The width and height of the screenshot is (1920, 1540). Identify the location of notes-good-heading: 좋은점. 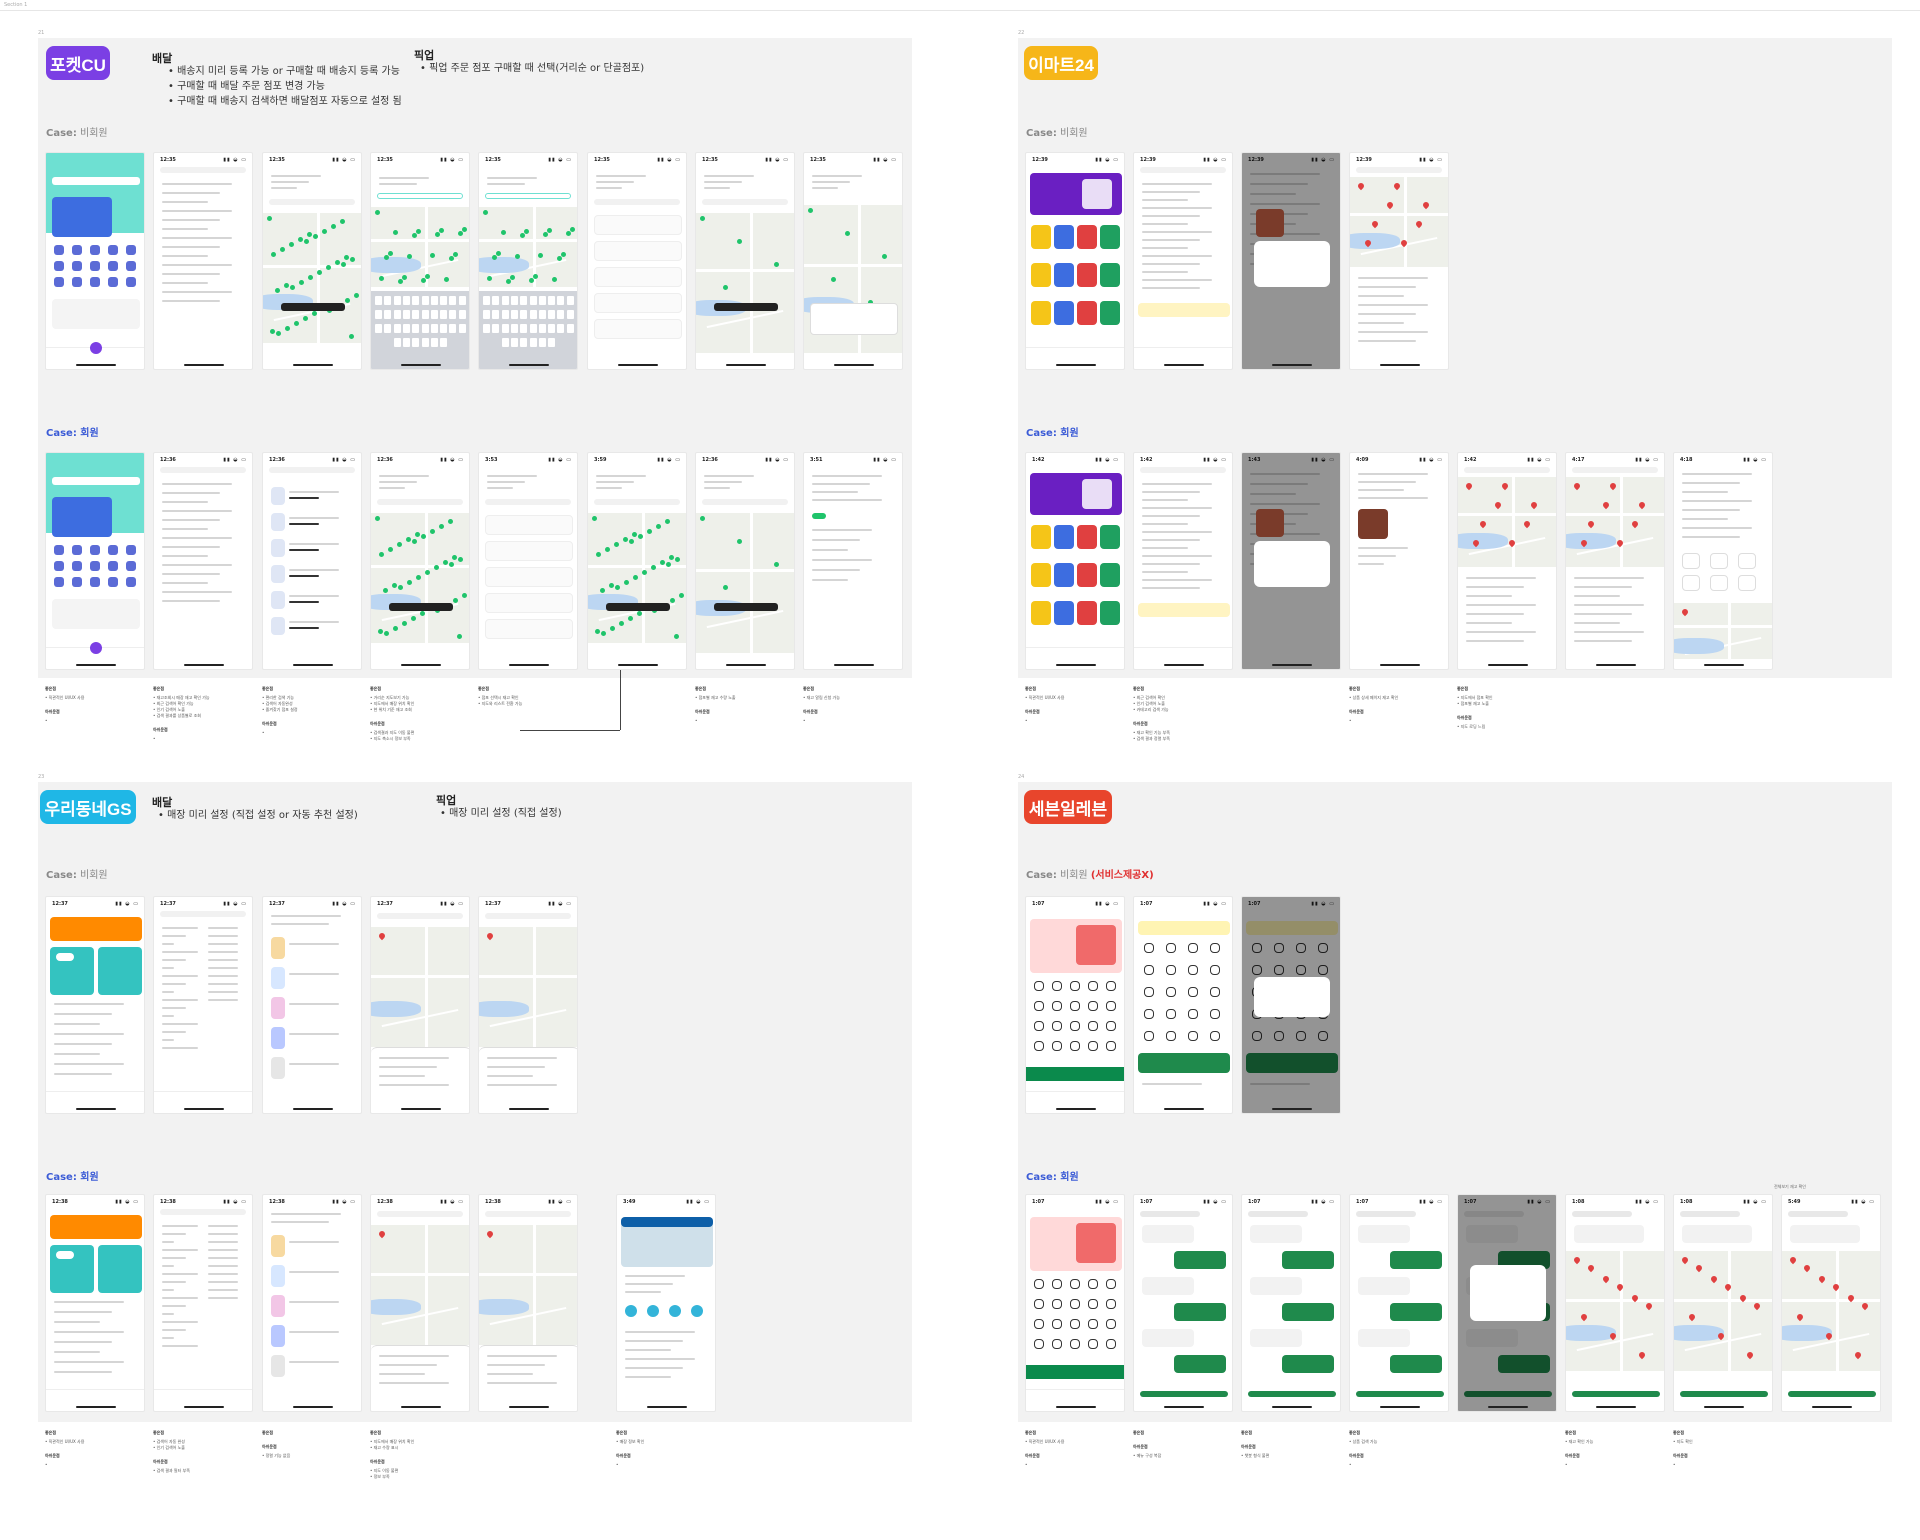
(159, 1432).